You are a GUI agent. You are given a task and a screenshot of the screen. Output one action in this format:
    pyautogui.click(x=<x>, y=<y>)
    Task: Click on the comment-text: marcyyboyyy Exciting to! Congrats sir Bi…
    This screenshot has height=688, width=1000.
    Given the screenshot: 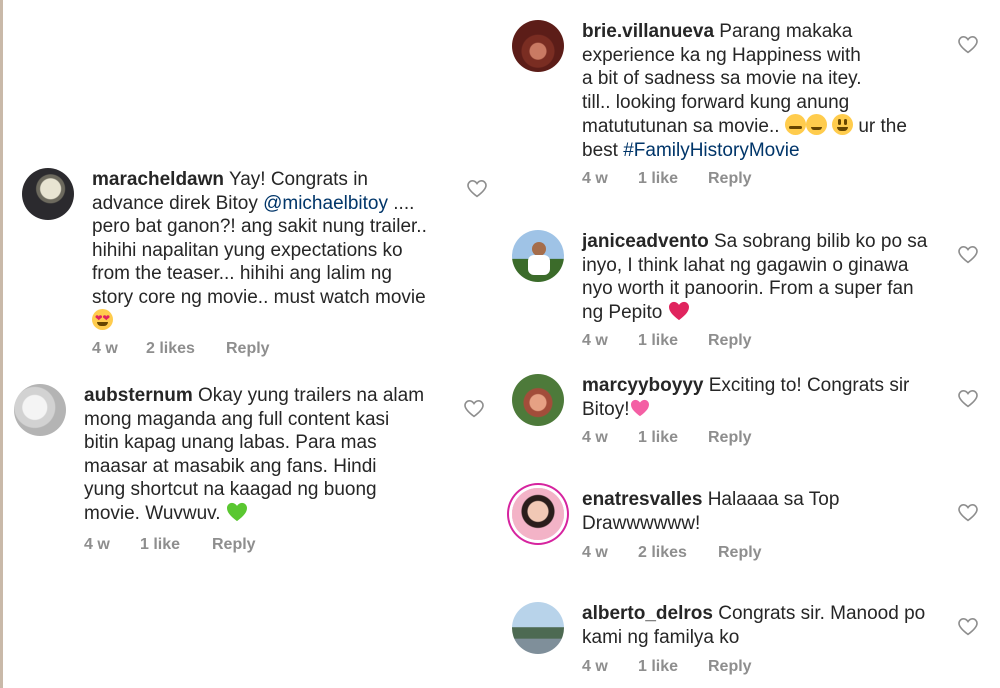 What is the action you would take?
    pyautogui.click(x=746, y=397)
    